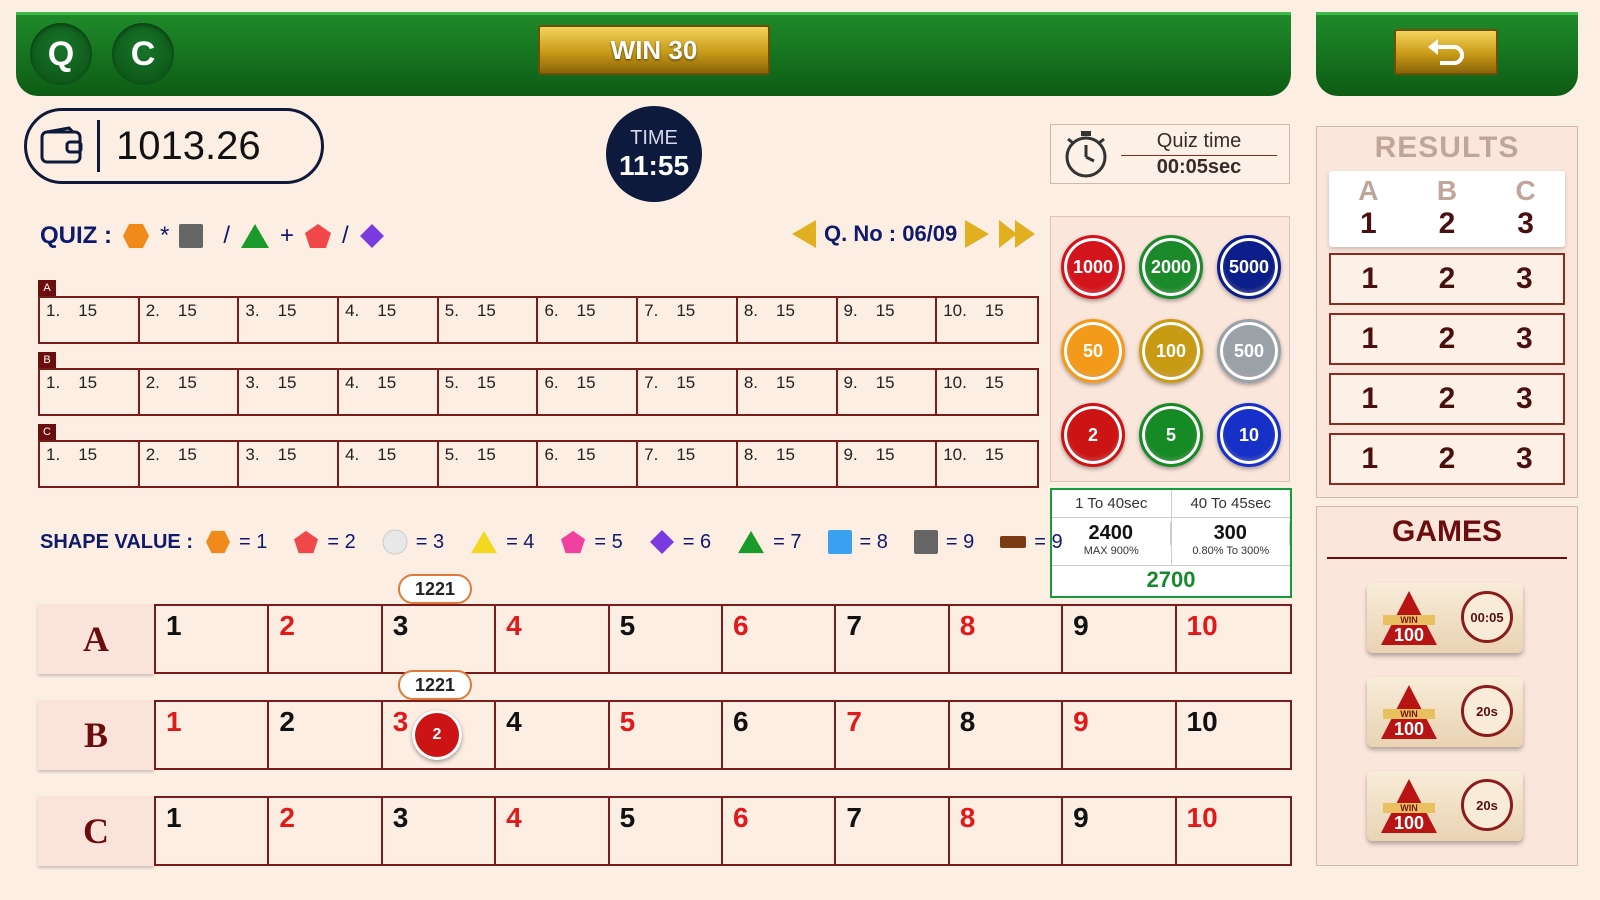 Image resolution: width=1600 pixels, height=900 pixels. I want to click on q-button: Q, so click(61, 54).